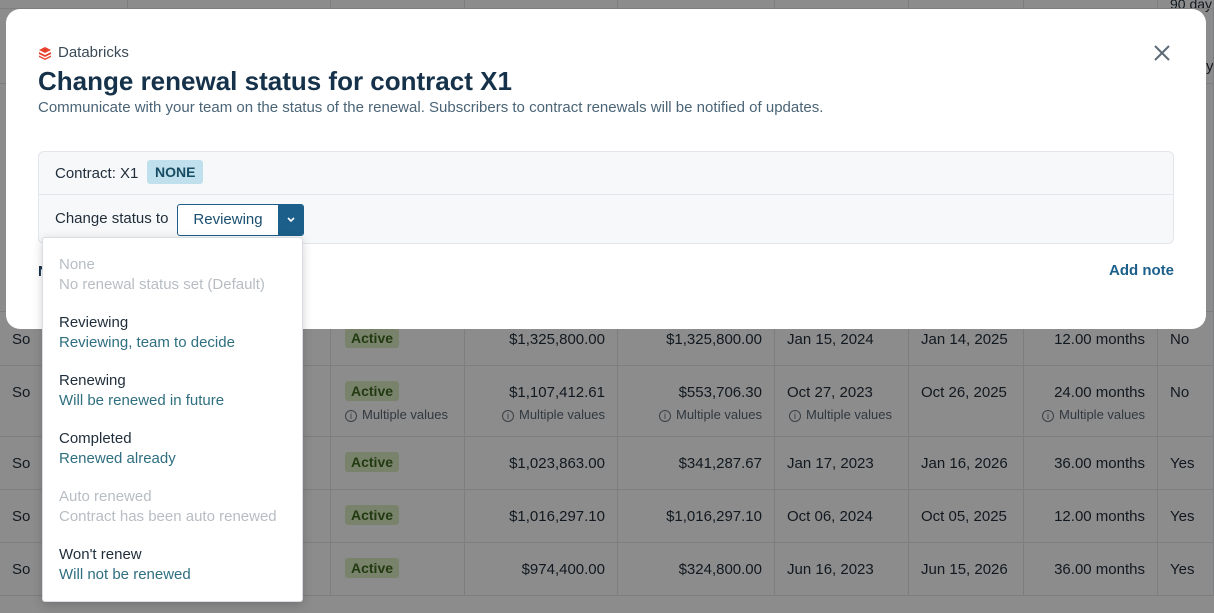 The image size is (1214, 613). I want to click on option-title: Auto renewed, so click(105, 496).